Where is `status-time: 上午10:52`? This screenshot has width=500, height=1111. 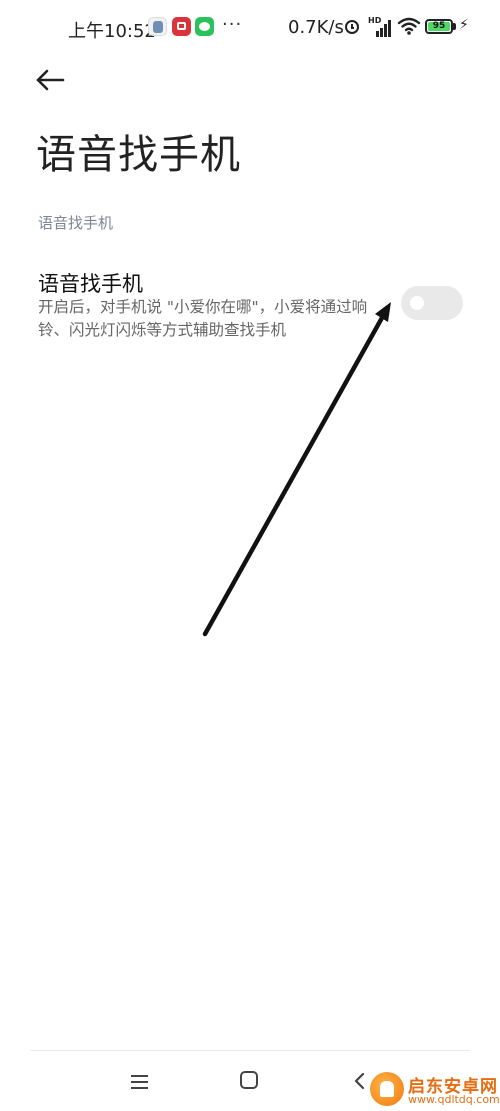
status-time: 上午10:52 is located at coordinates (112, 31).